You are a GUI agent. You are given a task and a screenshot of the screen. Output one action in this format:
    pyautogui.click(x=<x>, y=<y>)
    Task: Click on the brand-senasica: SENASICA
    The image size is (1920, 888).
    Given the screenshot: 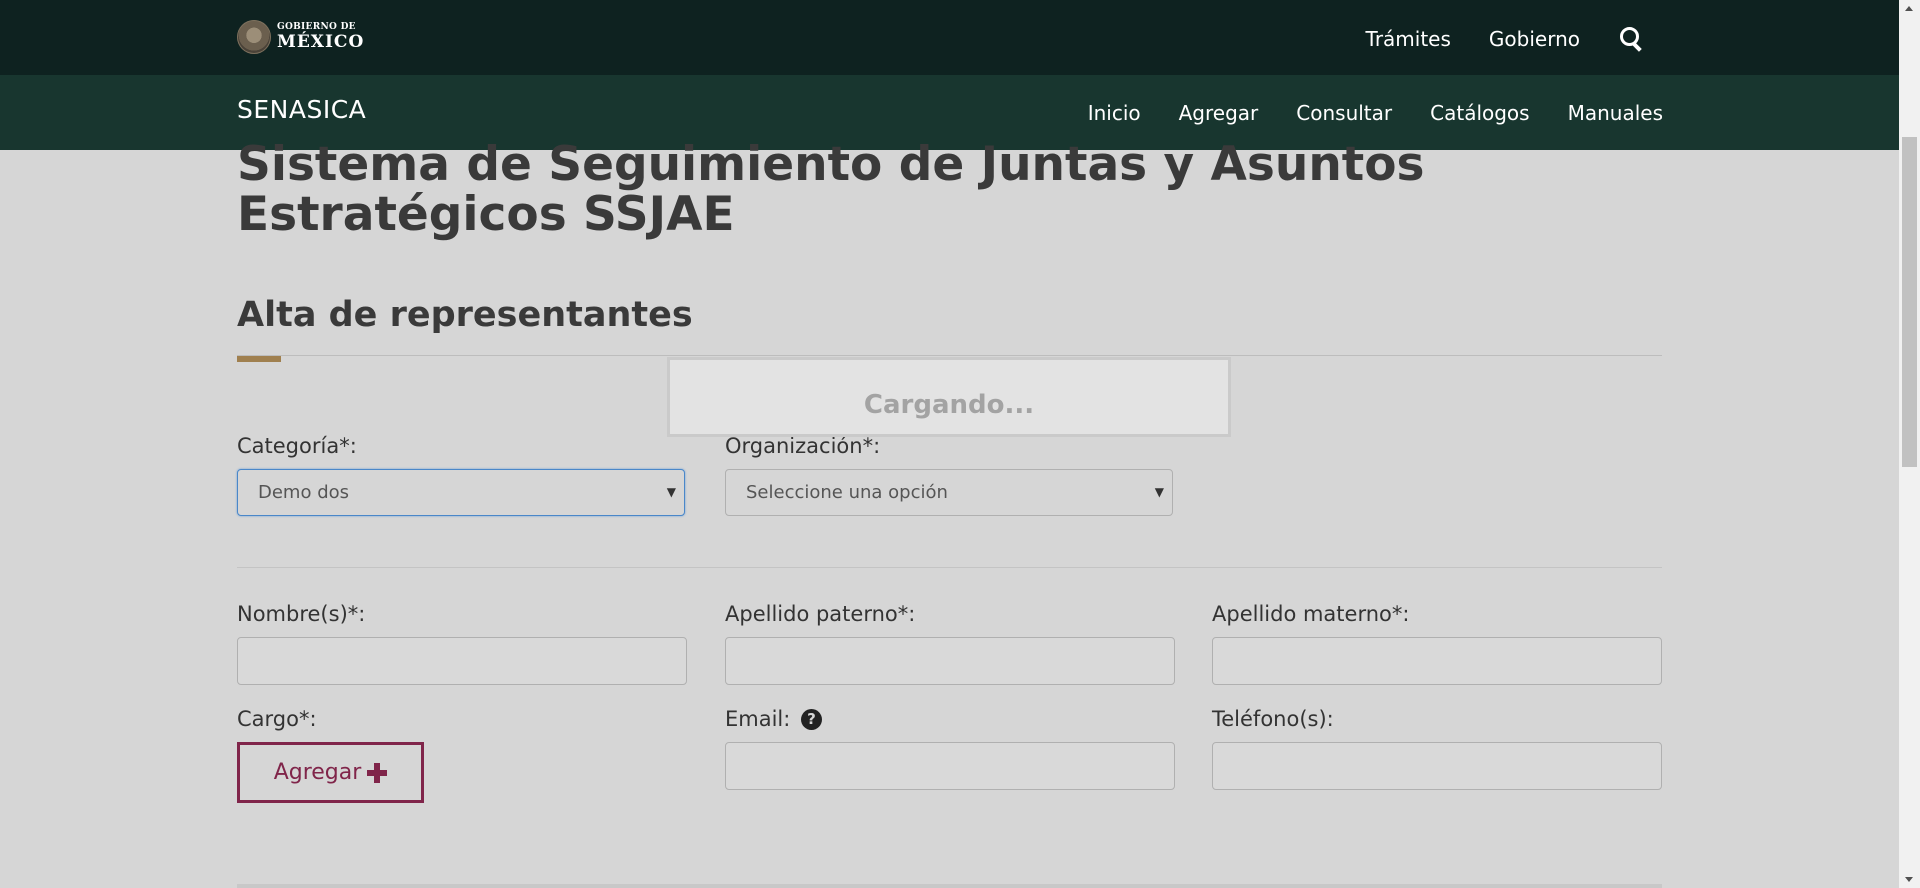 What is the action you would take?
    pyautogui.click(x=301, y=109)
    